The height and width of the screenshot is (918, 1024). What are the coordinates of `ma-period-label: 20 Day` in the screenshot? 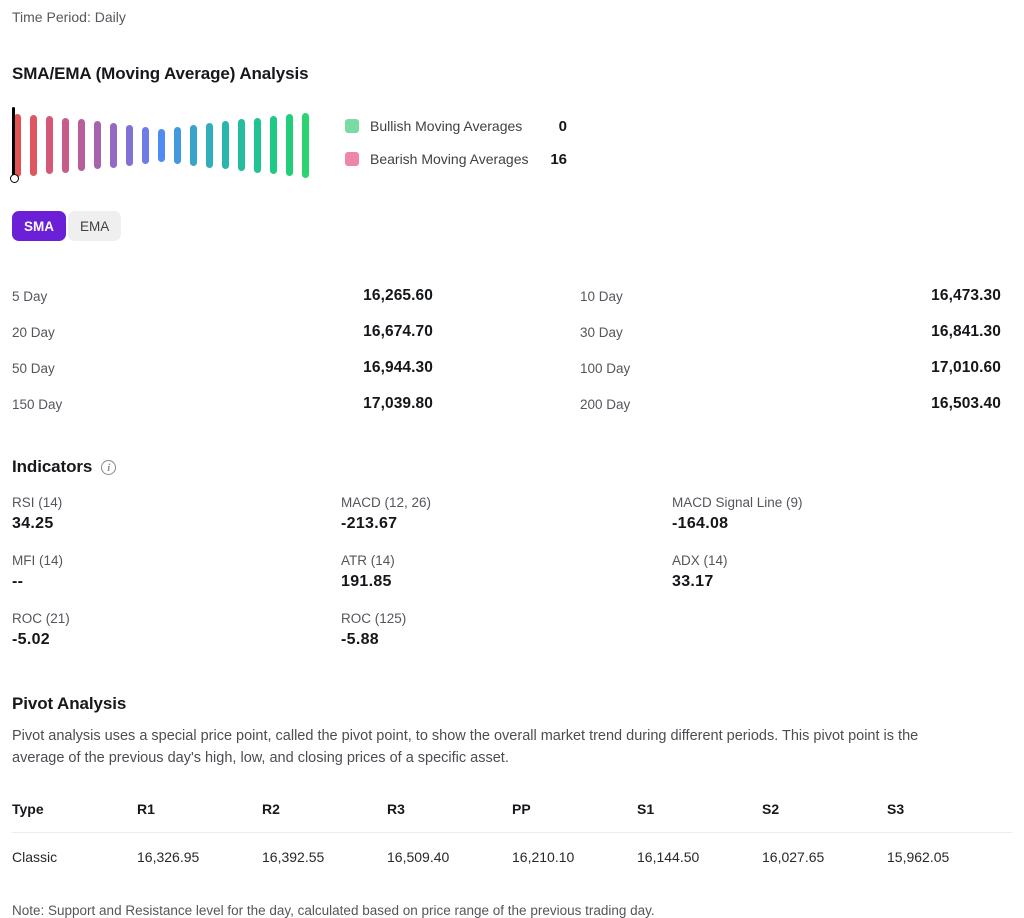 It's located at (33, 332).